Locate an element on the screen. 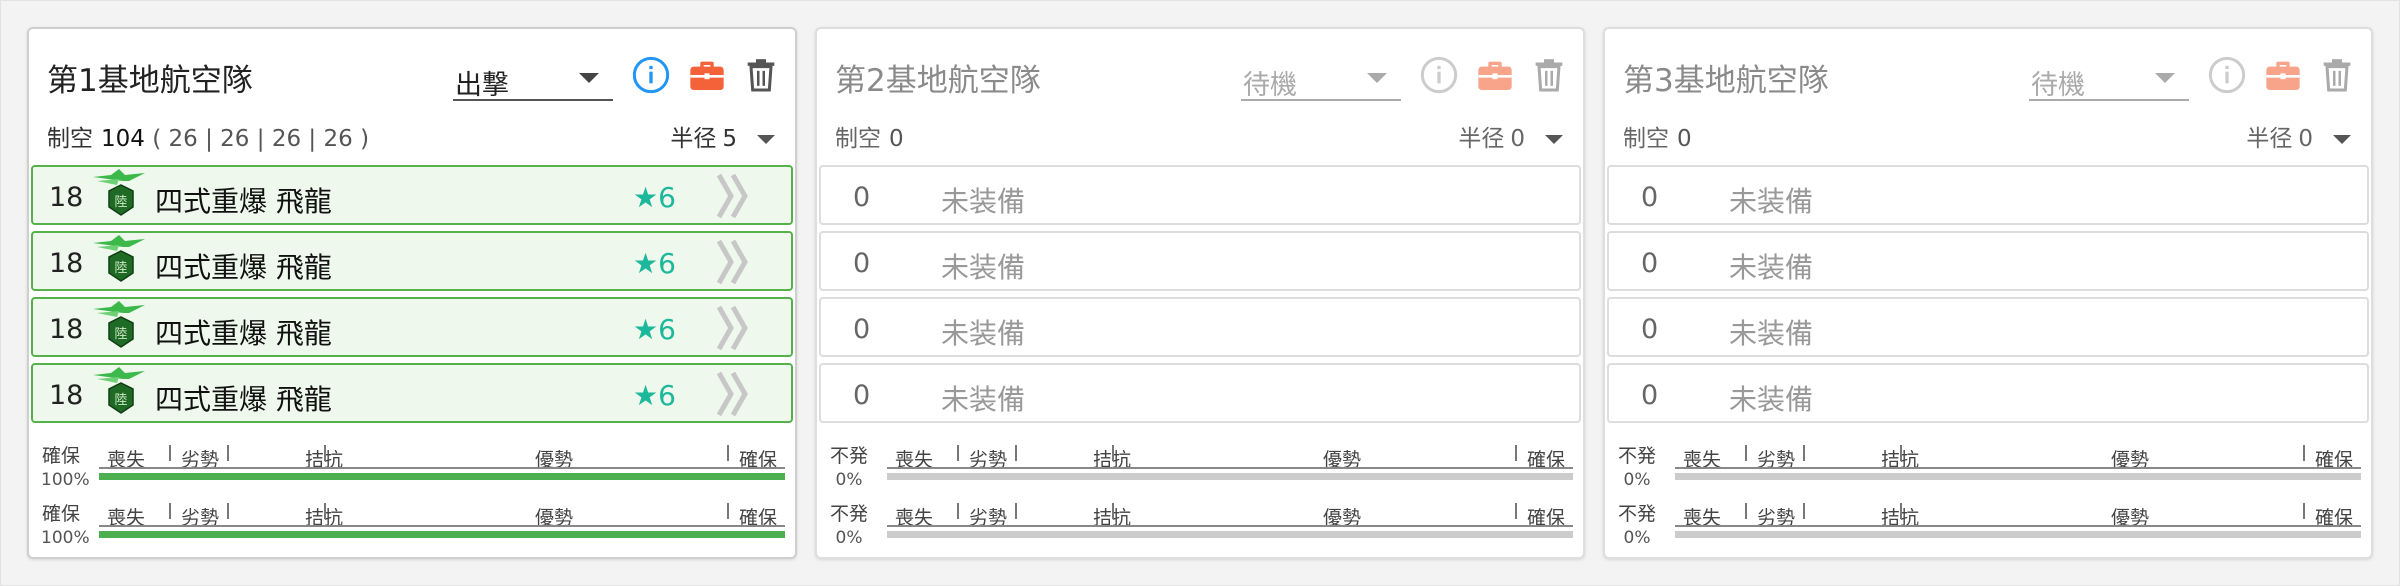 The width and height of the screenshot is (2400, 586). slot-count: 18 is located at coordinates (66, 395).